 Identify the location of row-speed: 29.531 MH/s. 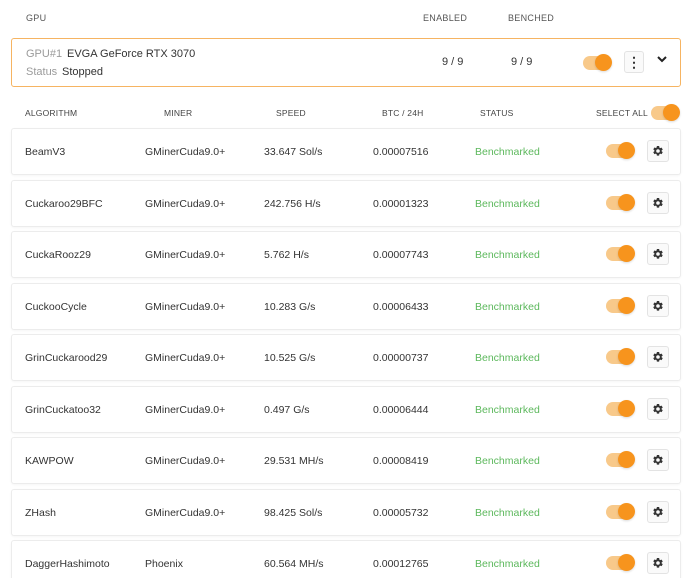
(294, 461).